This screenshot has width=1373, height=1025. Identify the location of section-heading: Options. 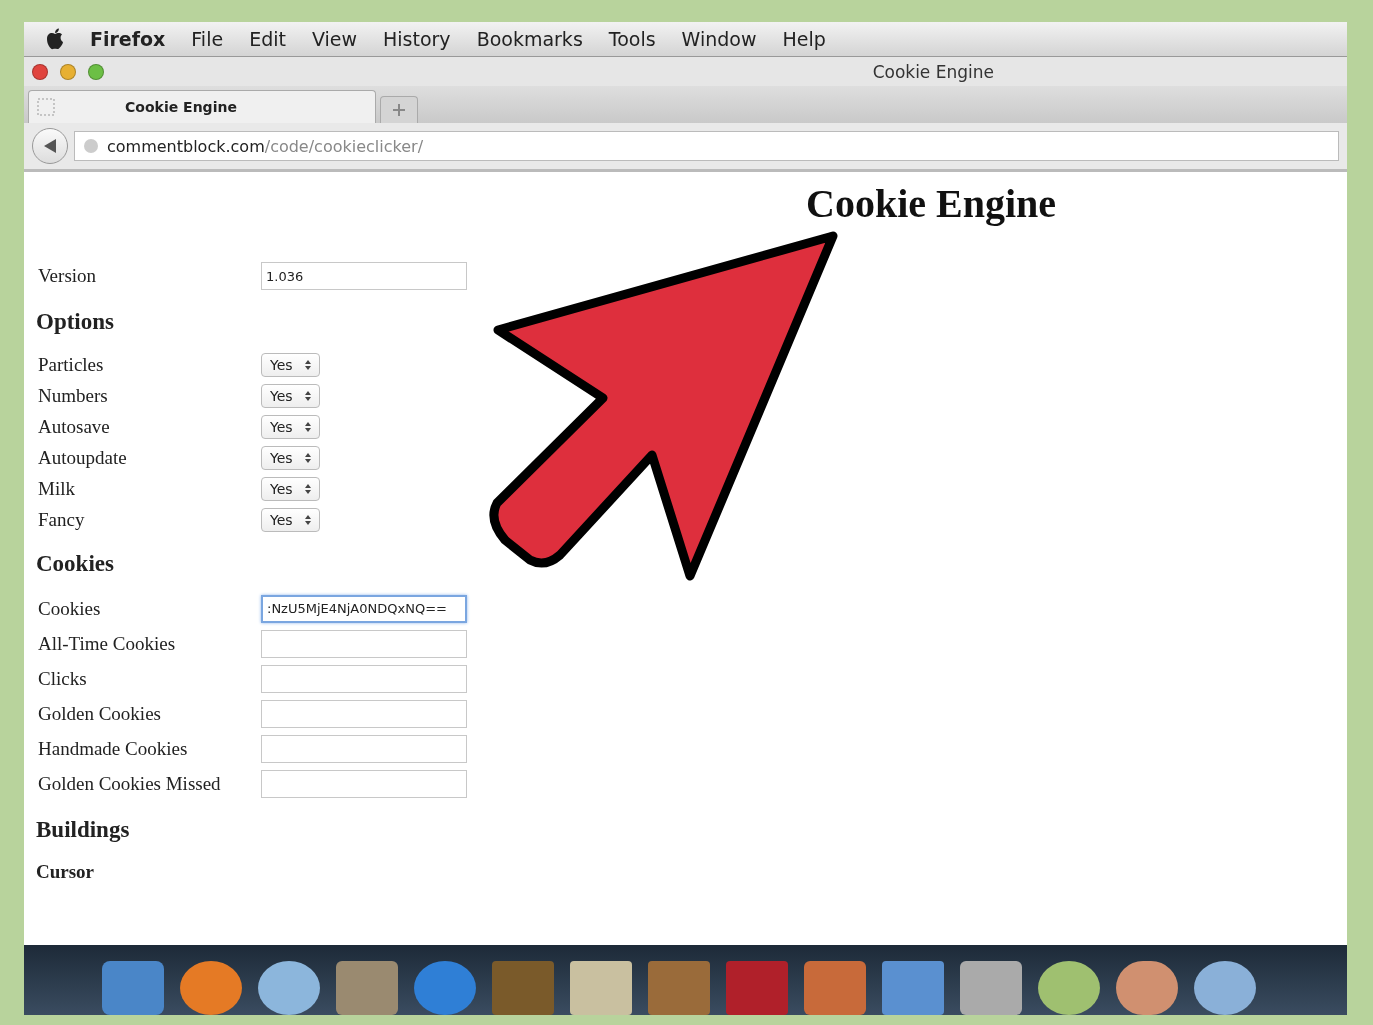
(75, 322).